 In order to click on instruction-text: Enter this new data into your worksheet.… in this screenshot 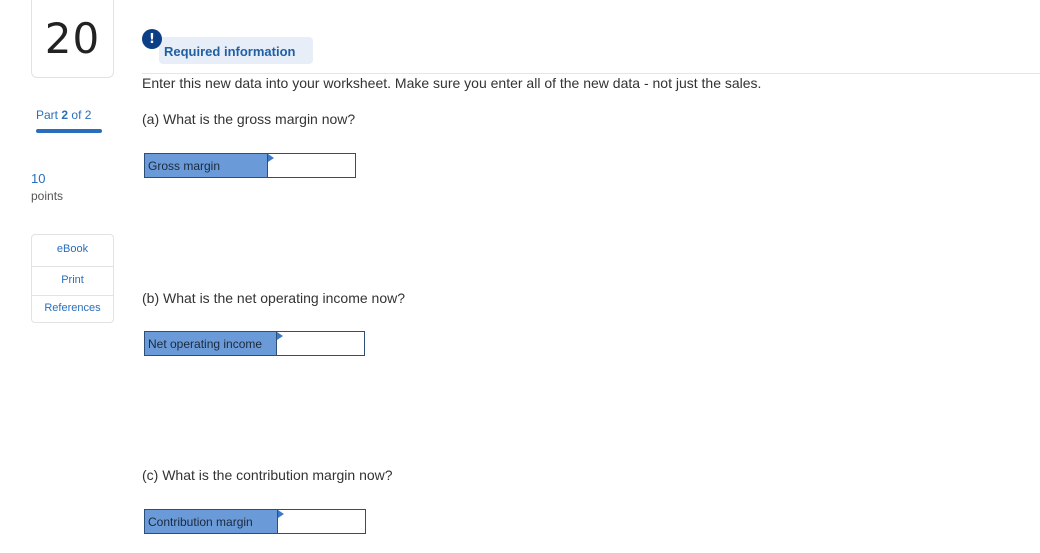, I will do `click(452, 83)`.